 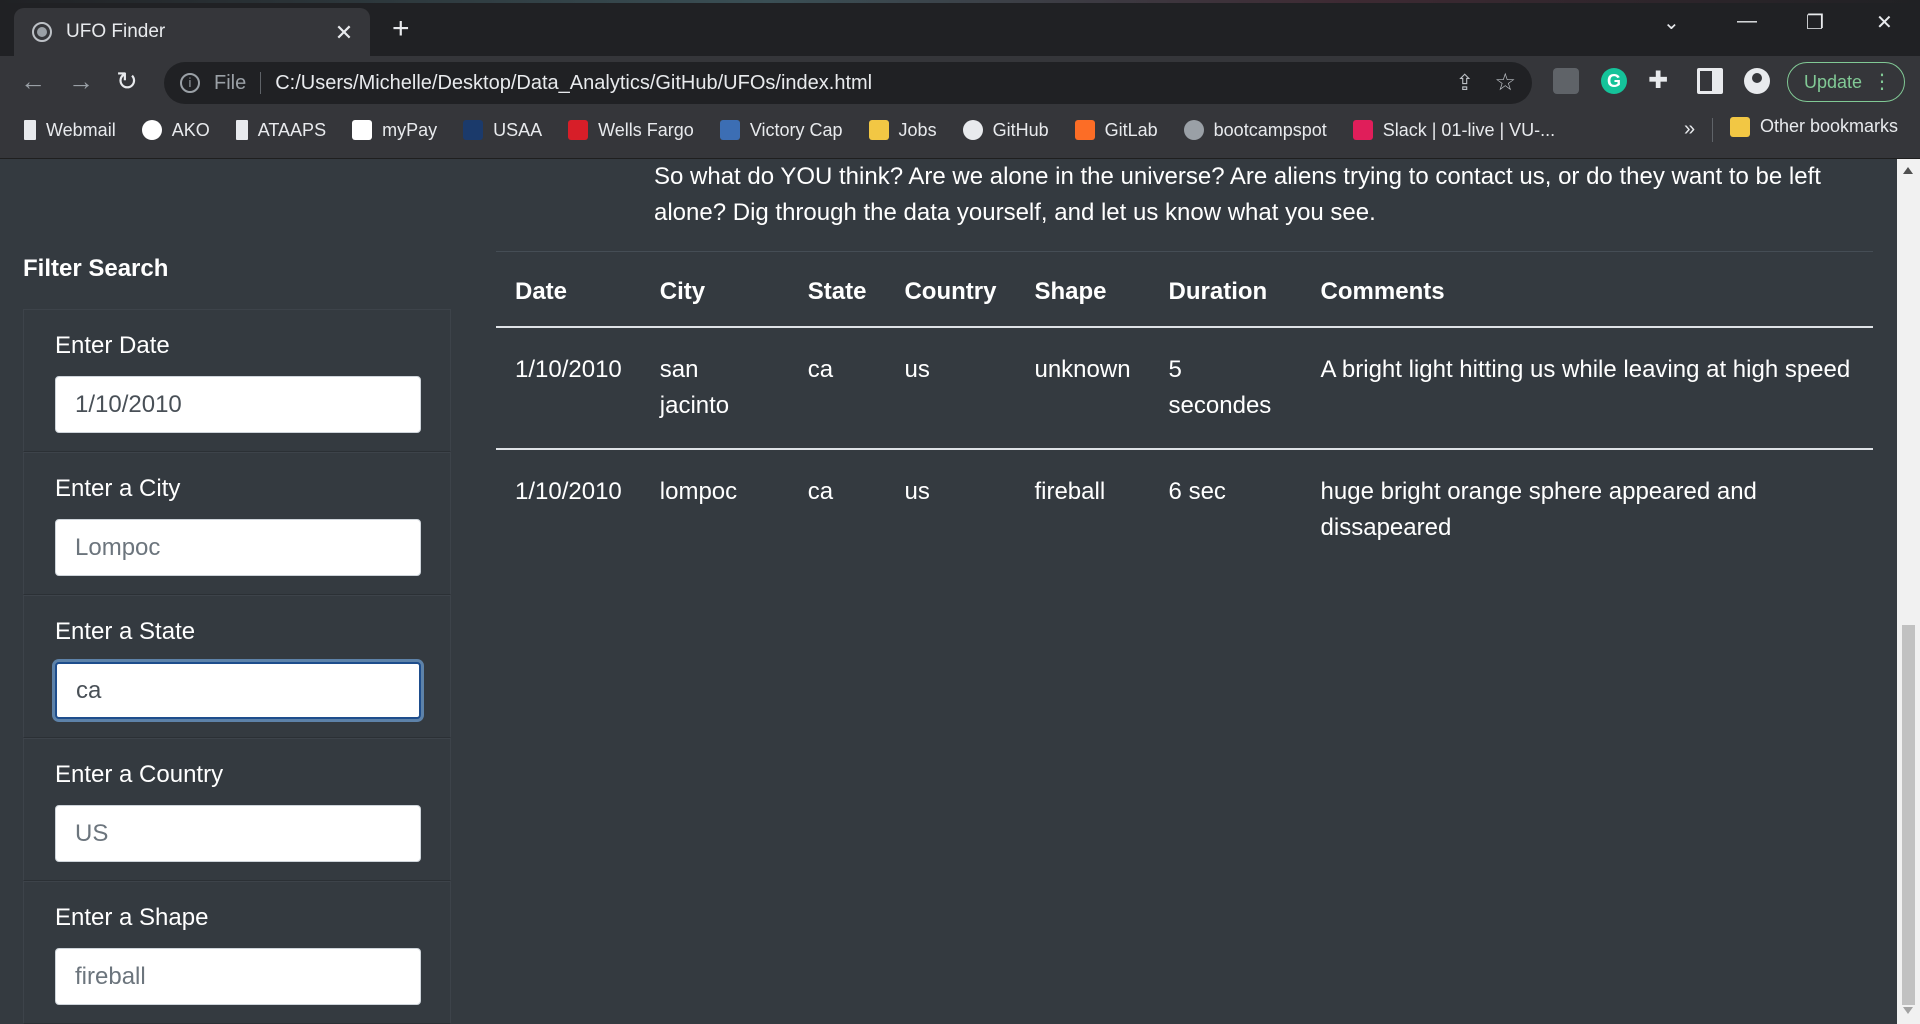 What do you see at coordinates (1908, 1010) in the screenshot?
I see `scroll-down-icon` at bounding box center [1908, 1010].